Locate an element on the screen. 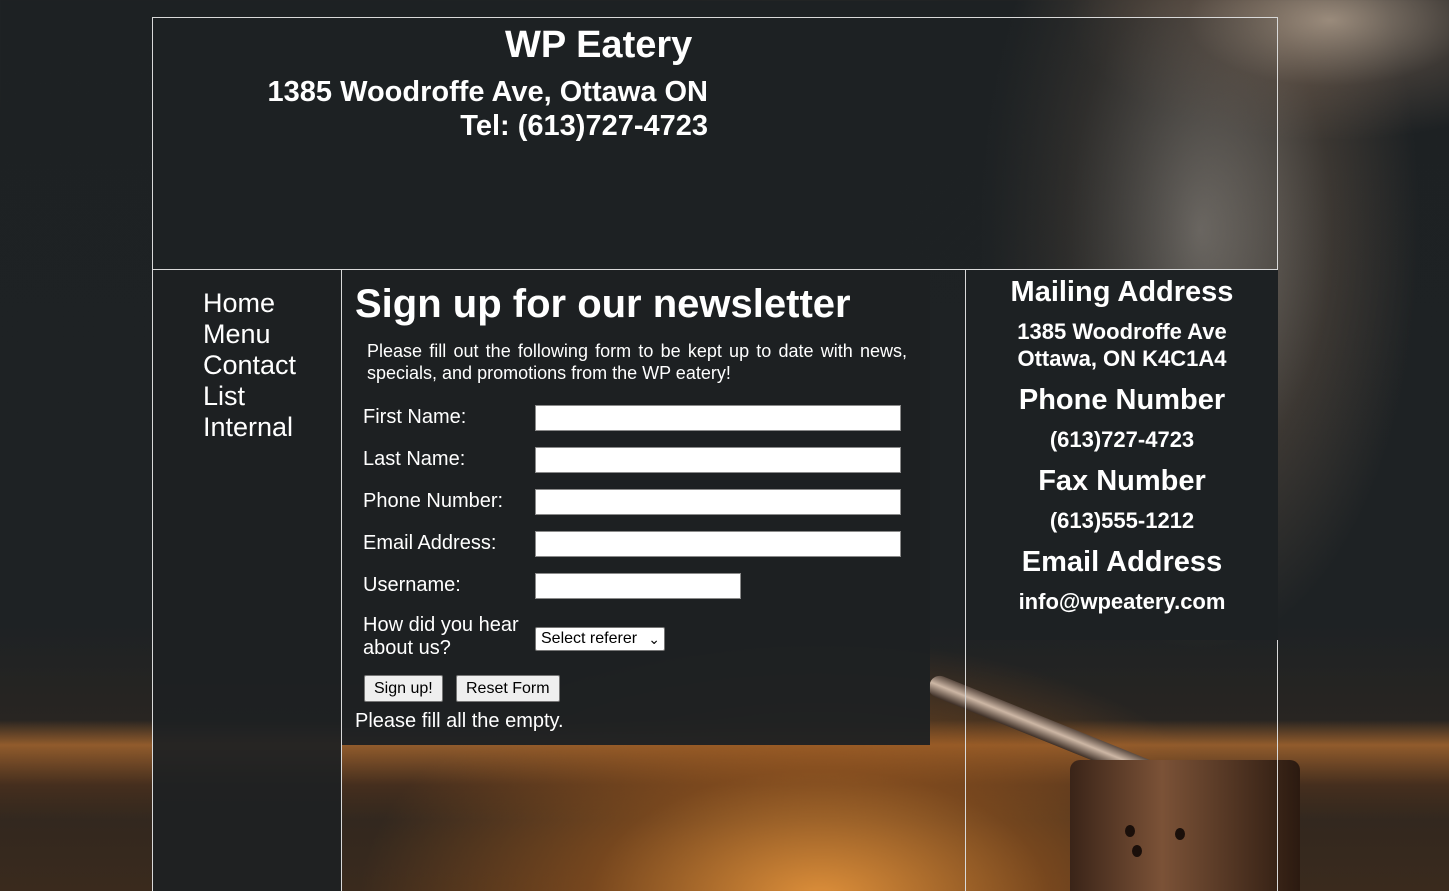  username-input is located at coordinates (638, 586).